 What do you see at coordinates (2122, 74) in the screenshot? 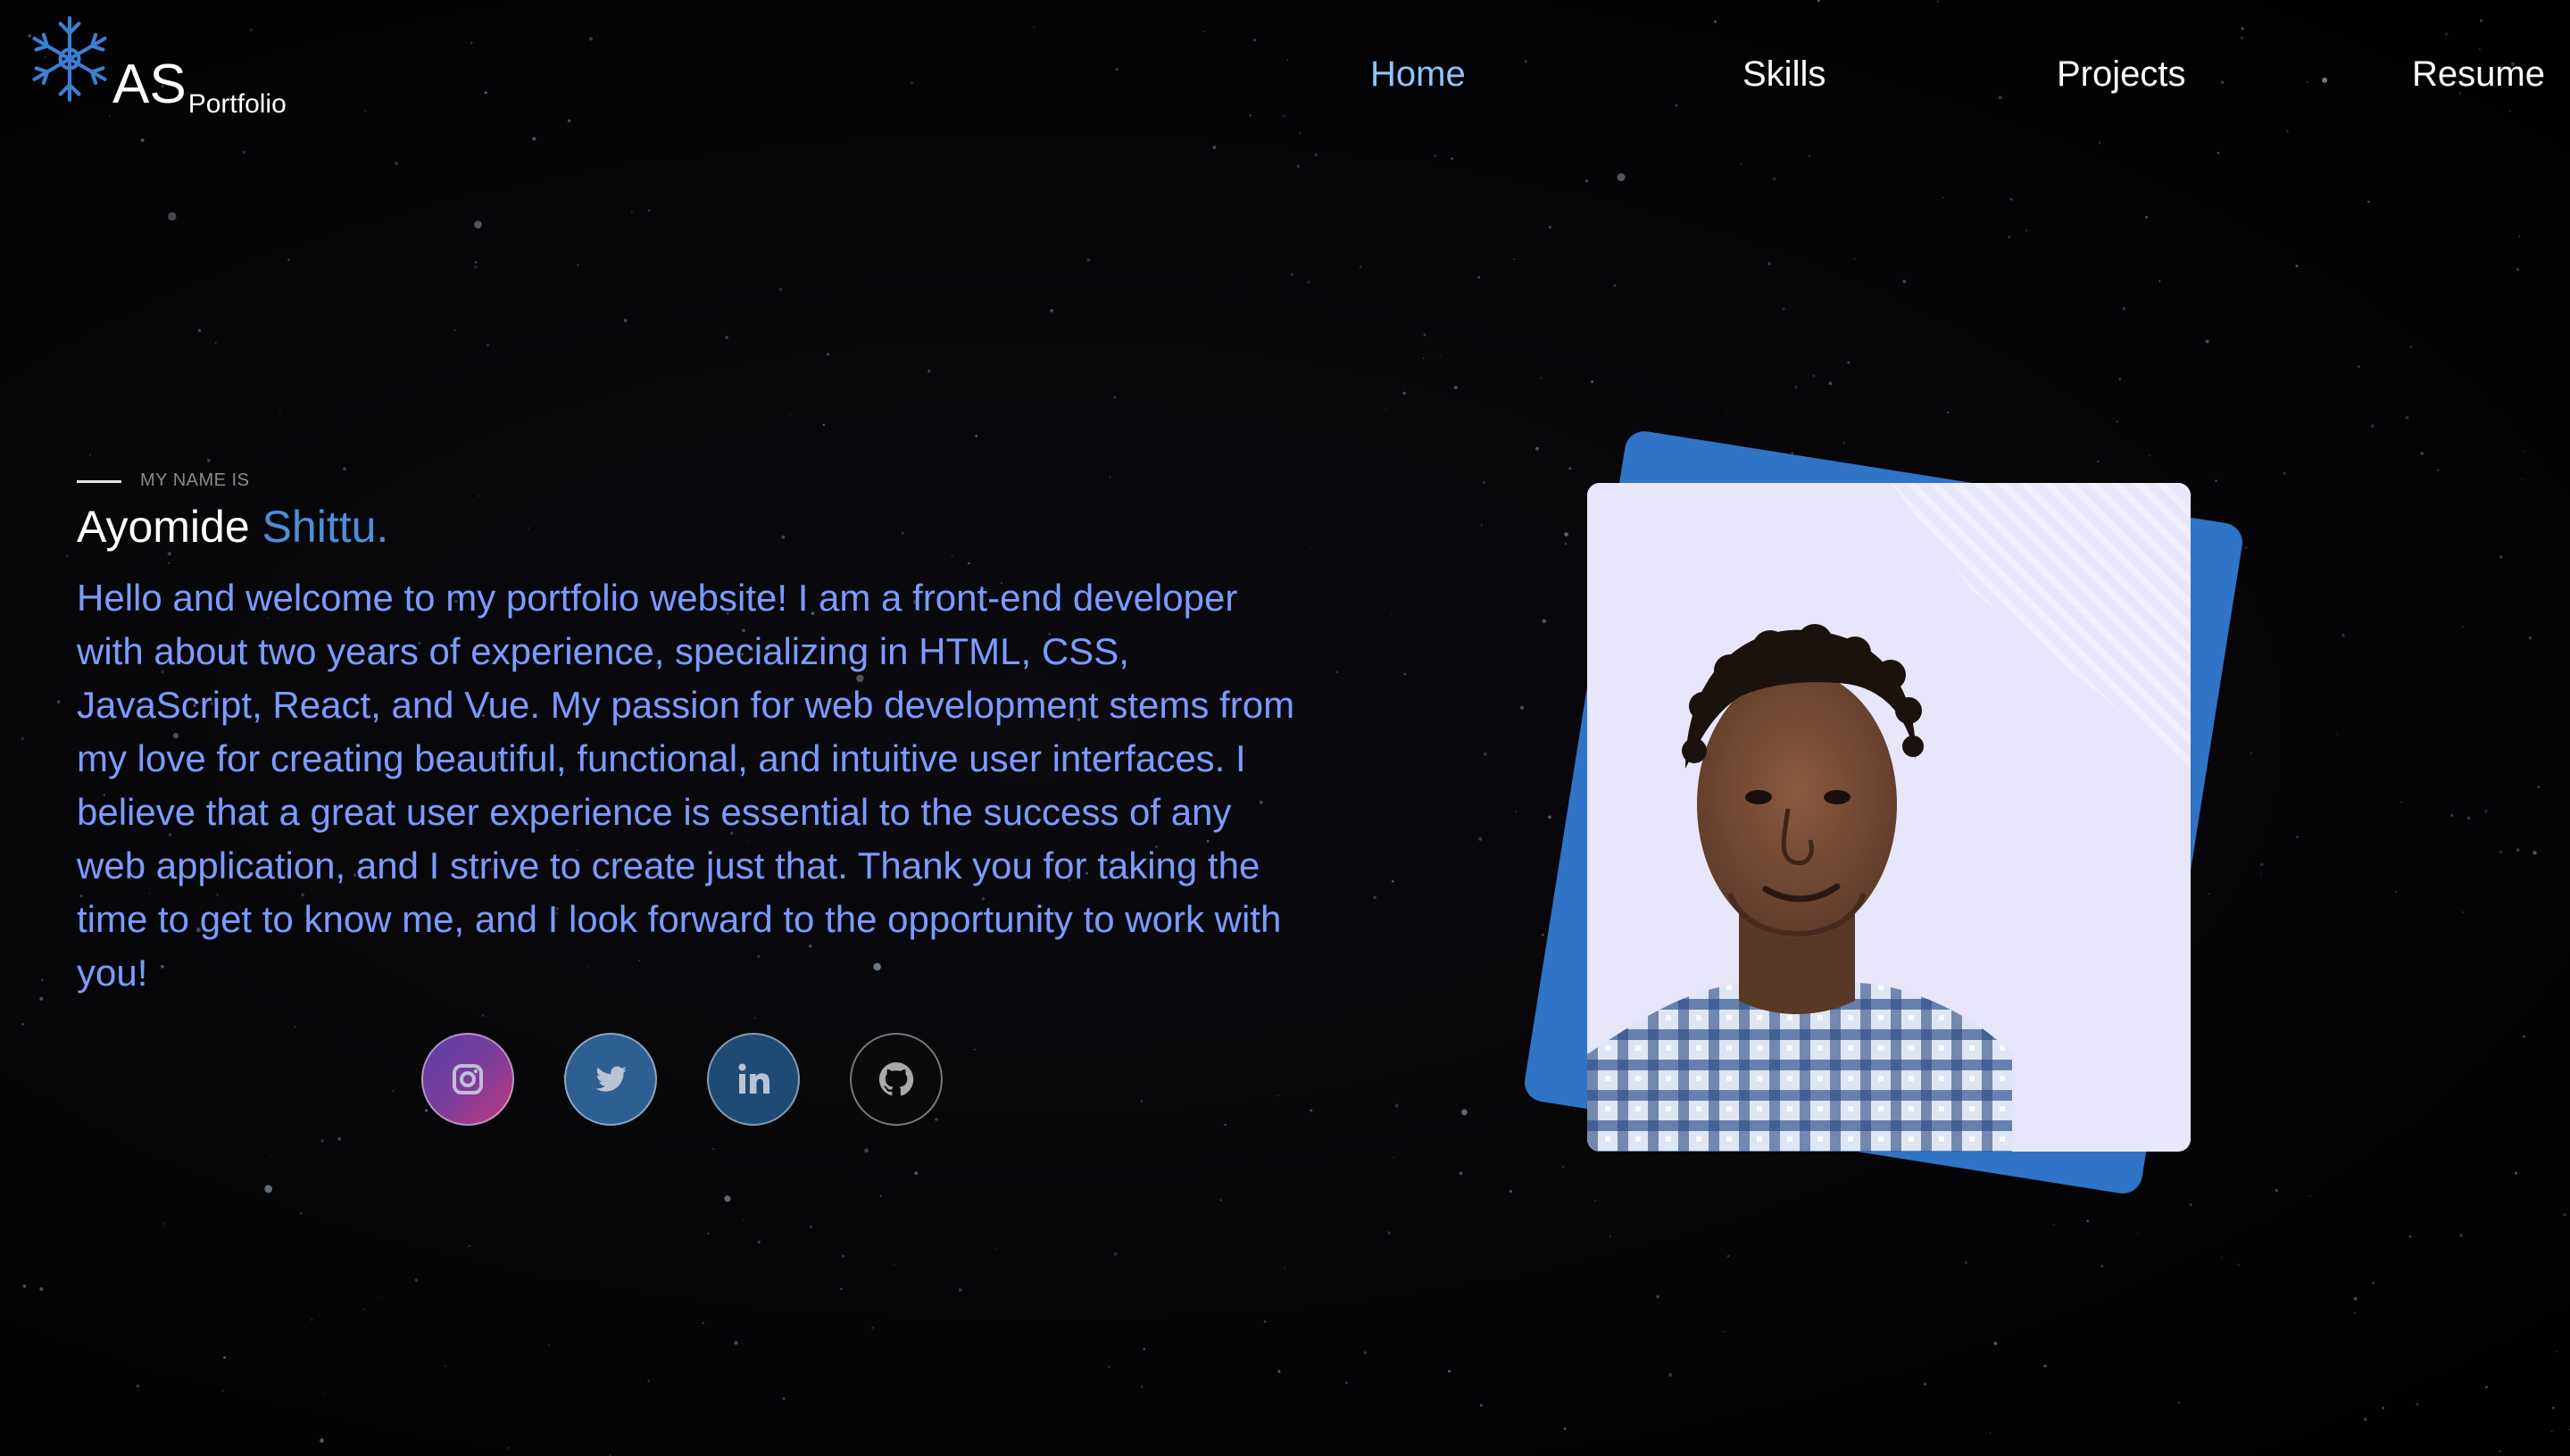
I see `nav-projects: Projects` at bounding box center [2122, 74].